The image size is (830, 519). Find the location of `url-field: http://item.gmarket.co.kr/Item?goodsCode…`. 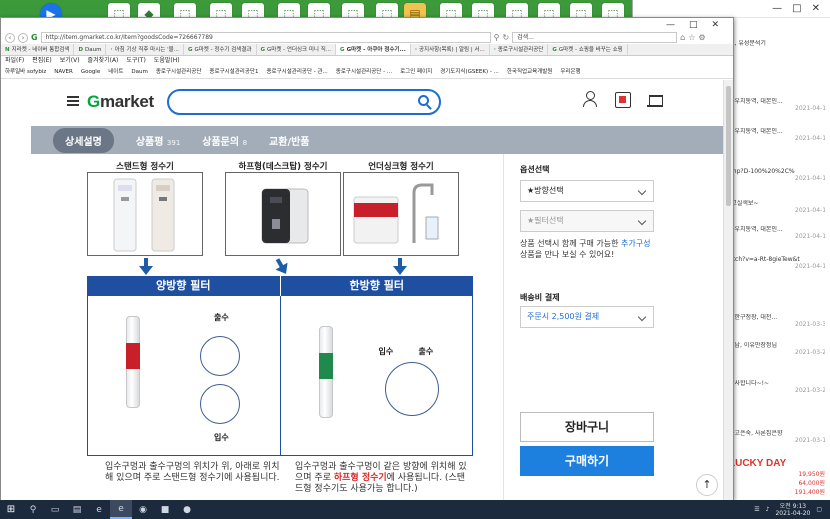

url-field: http://item.gmarket.co.kr/Item?goodsCode… is located at coordinates (265, 37).